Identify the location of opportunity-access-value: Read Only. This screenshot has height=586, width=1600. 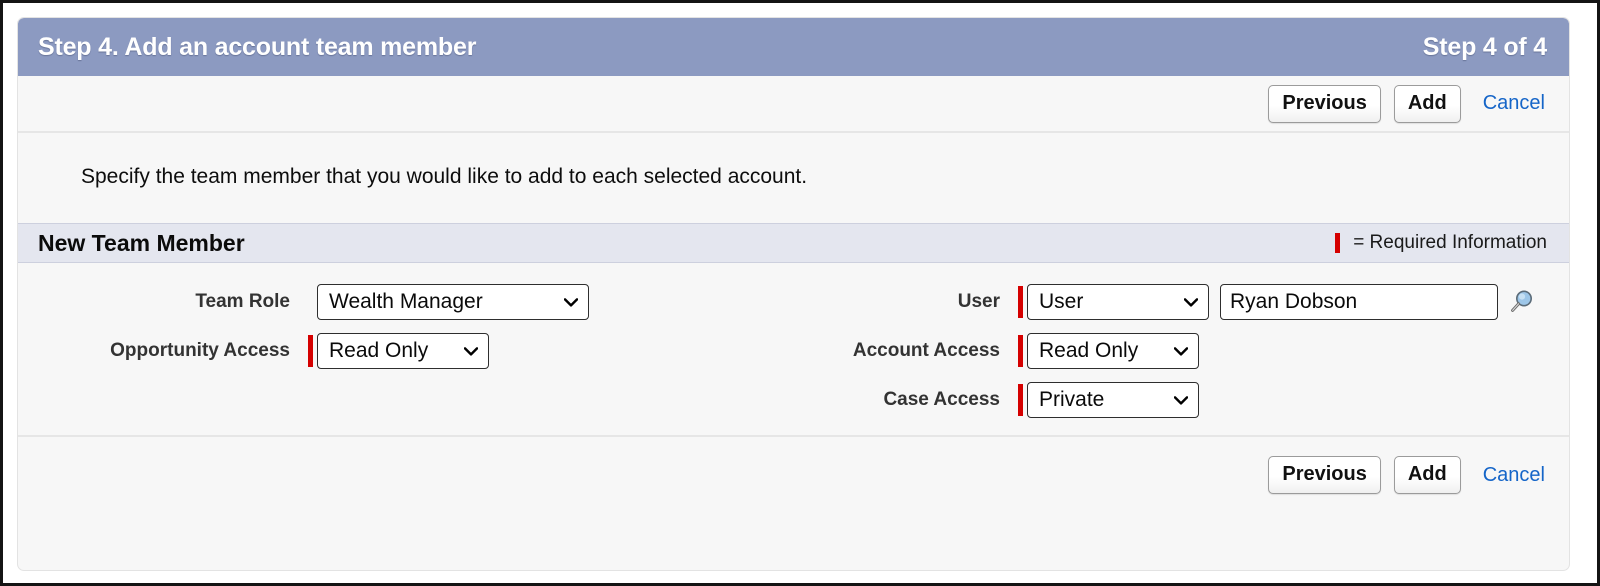
(379, 350).